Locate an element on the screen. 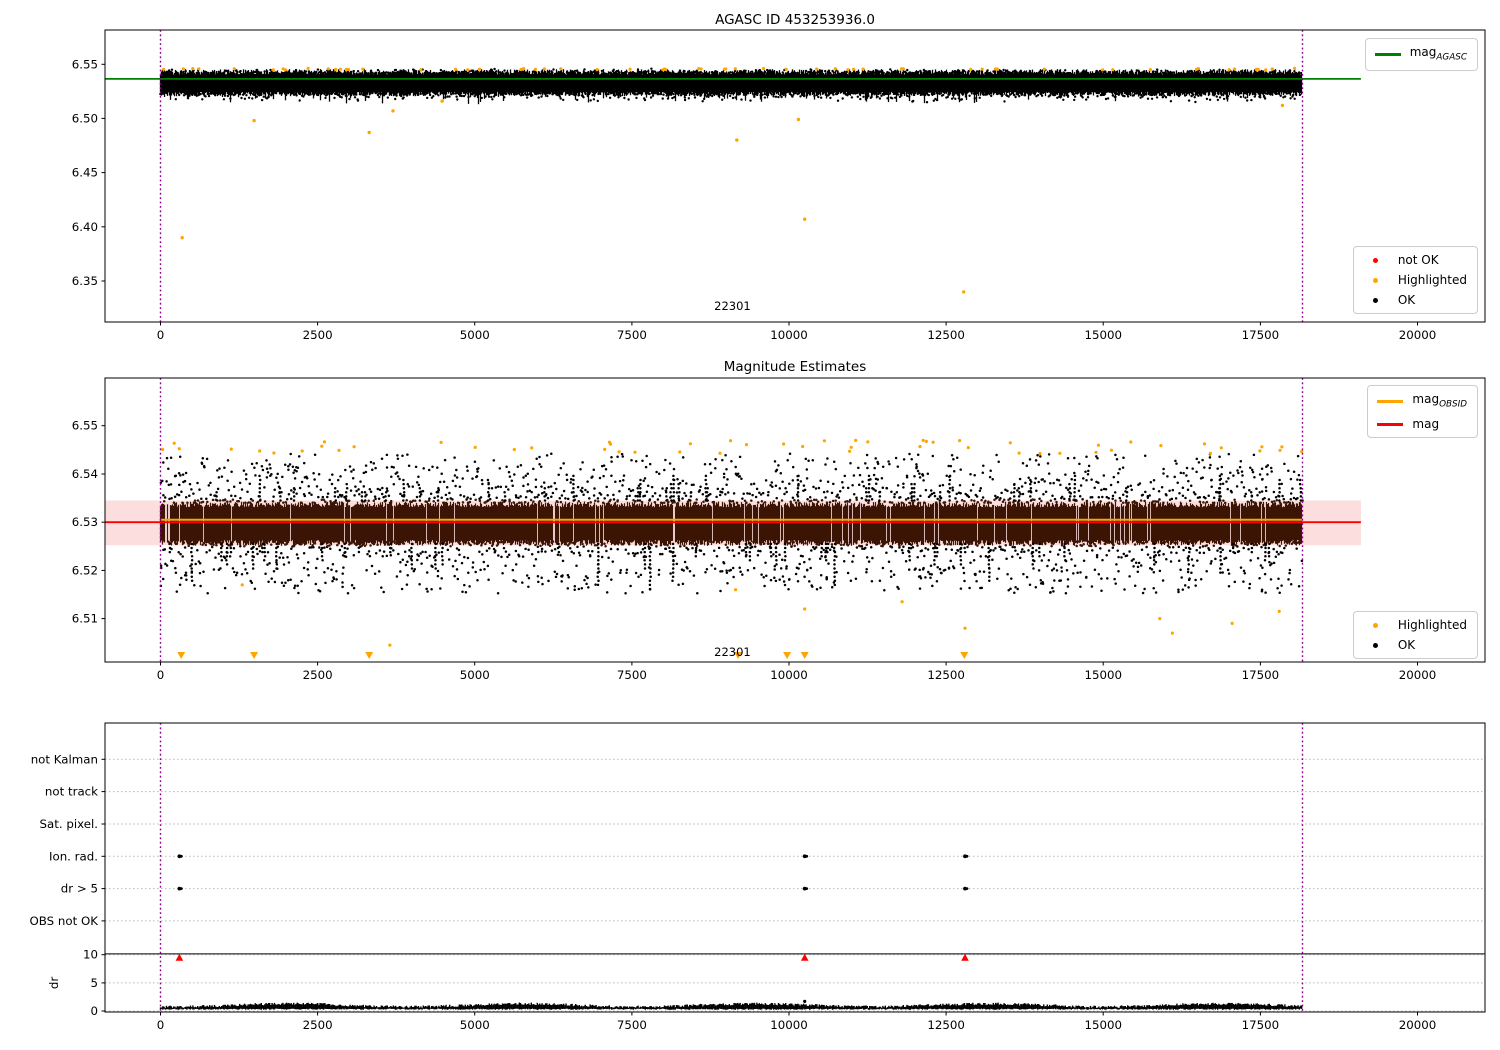 This screenshot has width=1500, height=1050. tick-label: 10 is located at coordinates (90, 955).